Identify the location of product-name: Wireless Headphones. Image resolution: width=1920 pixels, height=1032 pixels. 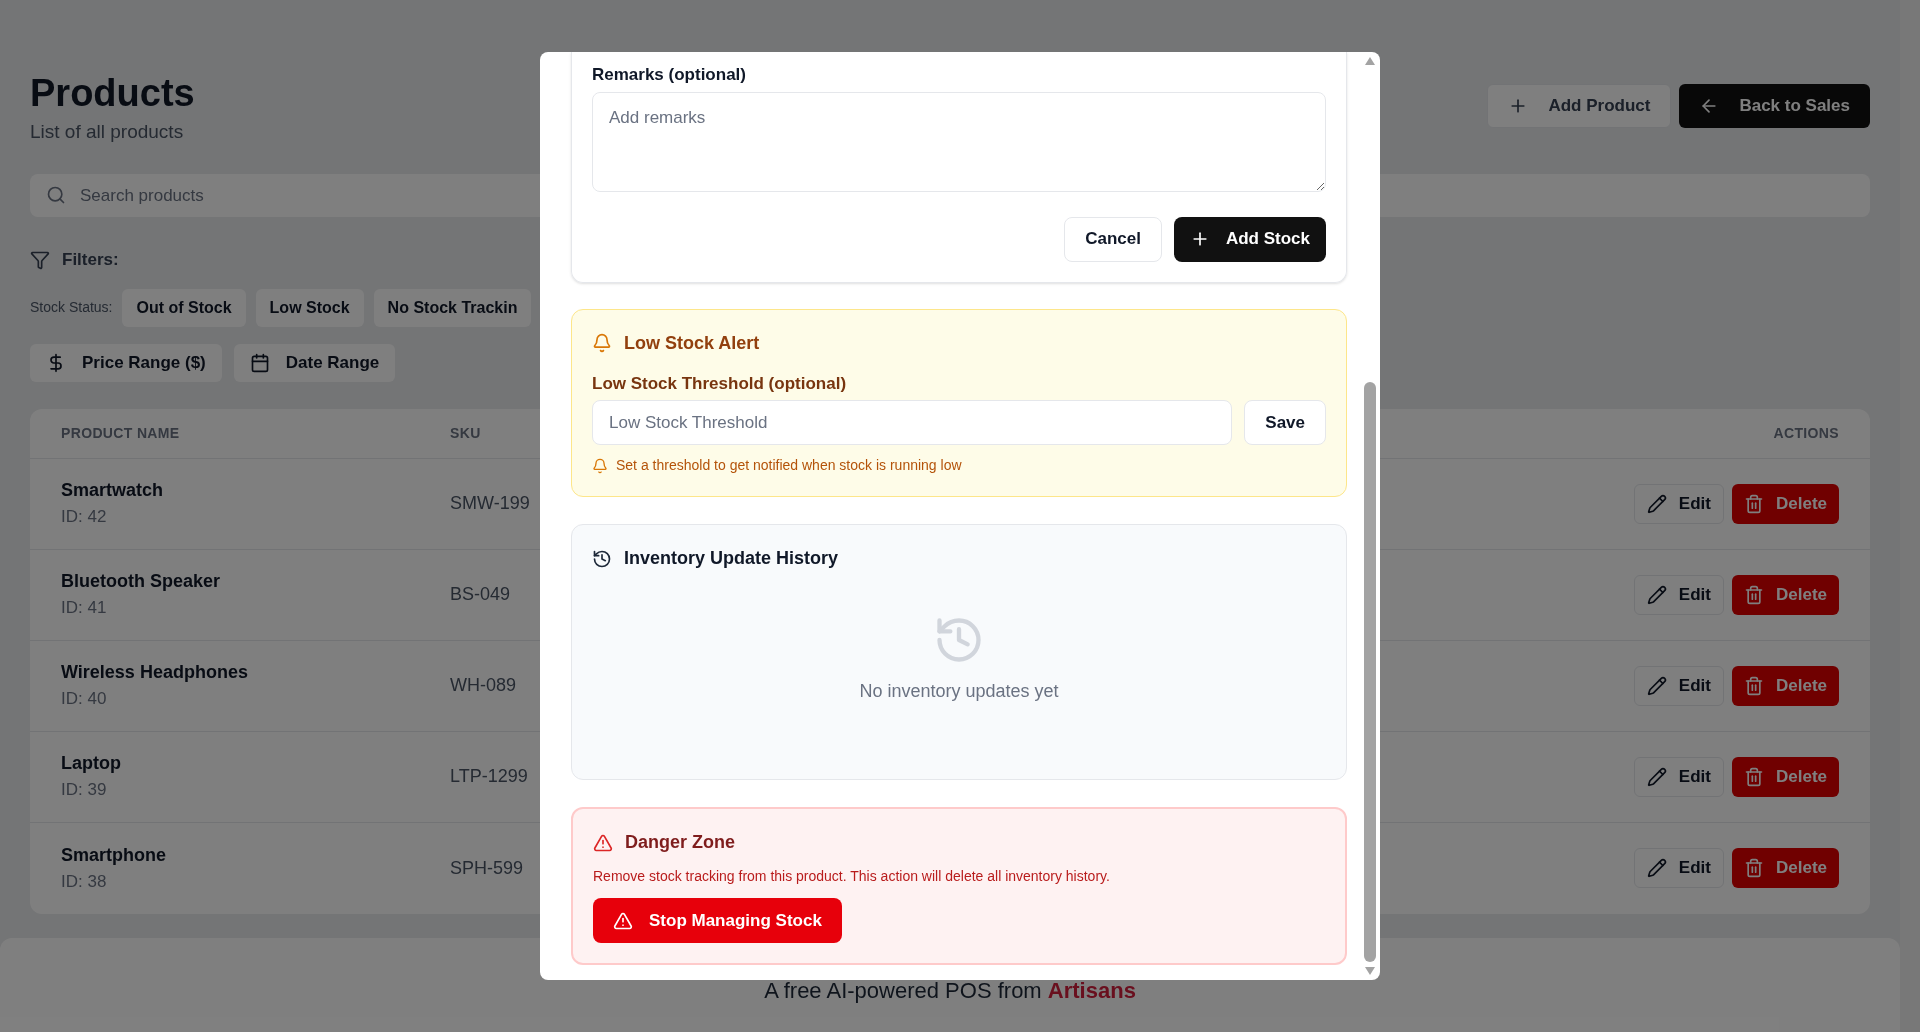
(155, 673).